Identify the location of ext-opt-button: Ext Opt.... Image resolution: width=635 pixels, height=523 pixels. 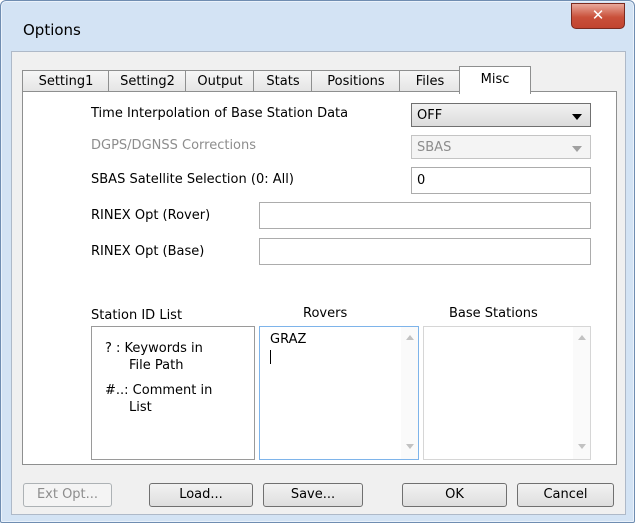
(67, 495).